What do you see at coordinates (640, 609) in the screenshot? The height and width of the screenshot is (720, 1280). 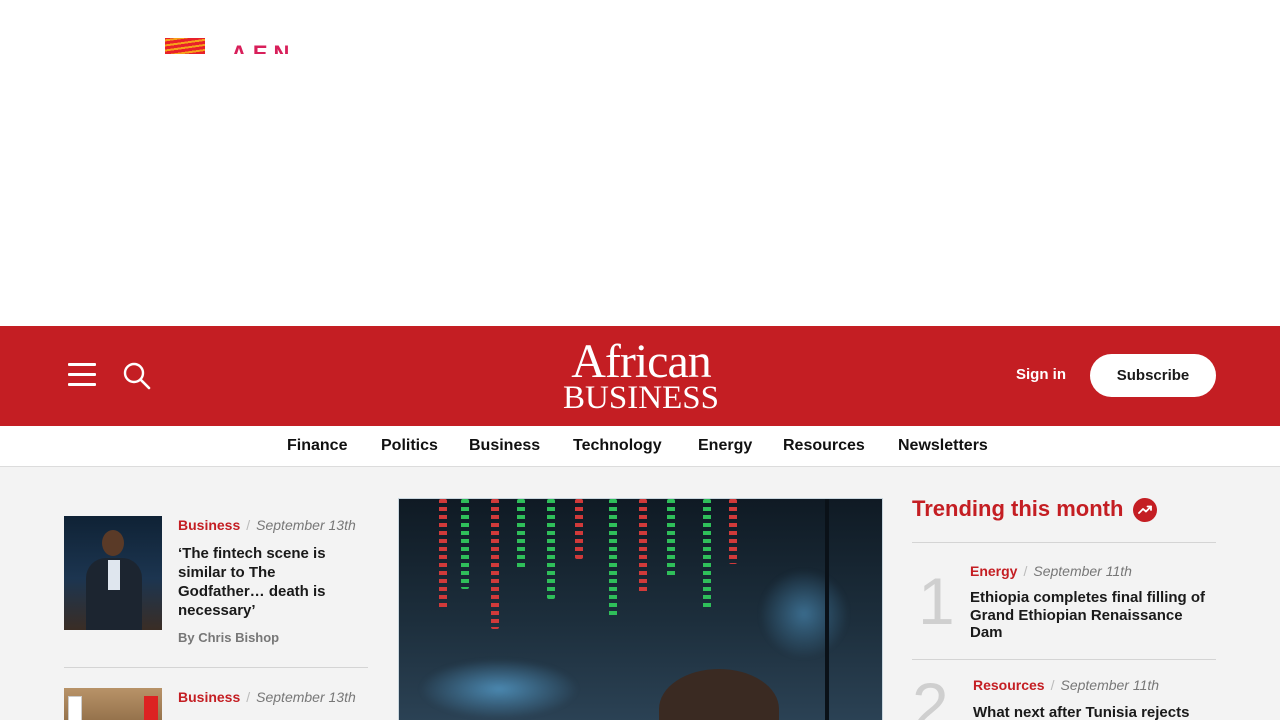 I see `featured-article-image` at bounding box center [640, 609].